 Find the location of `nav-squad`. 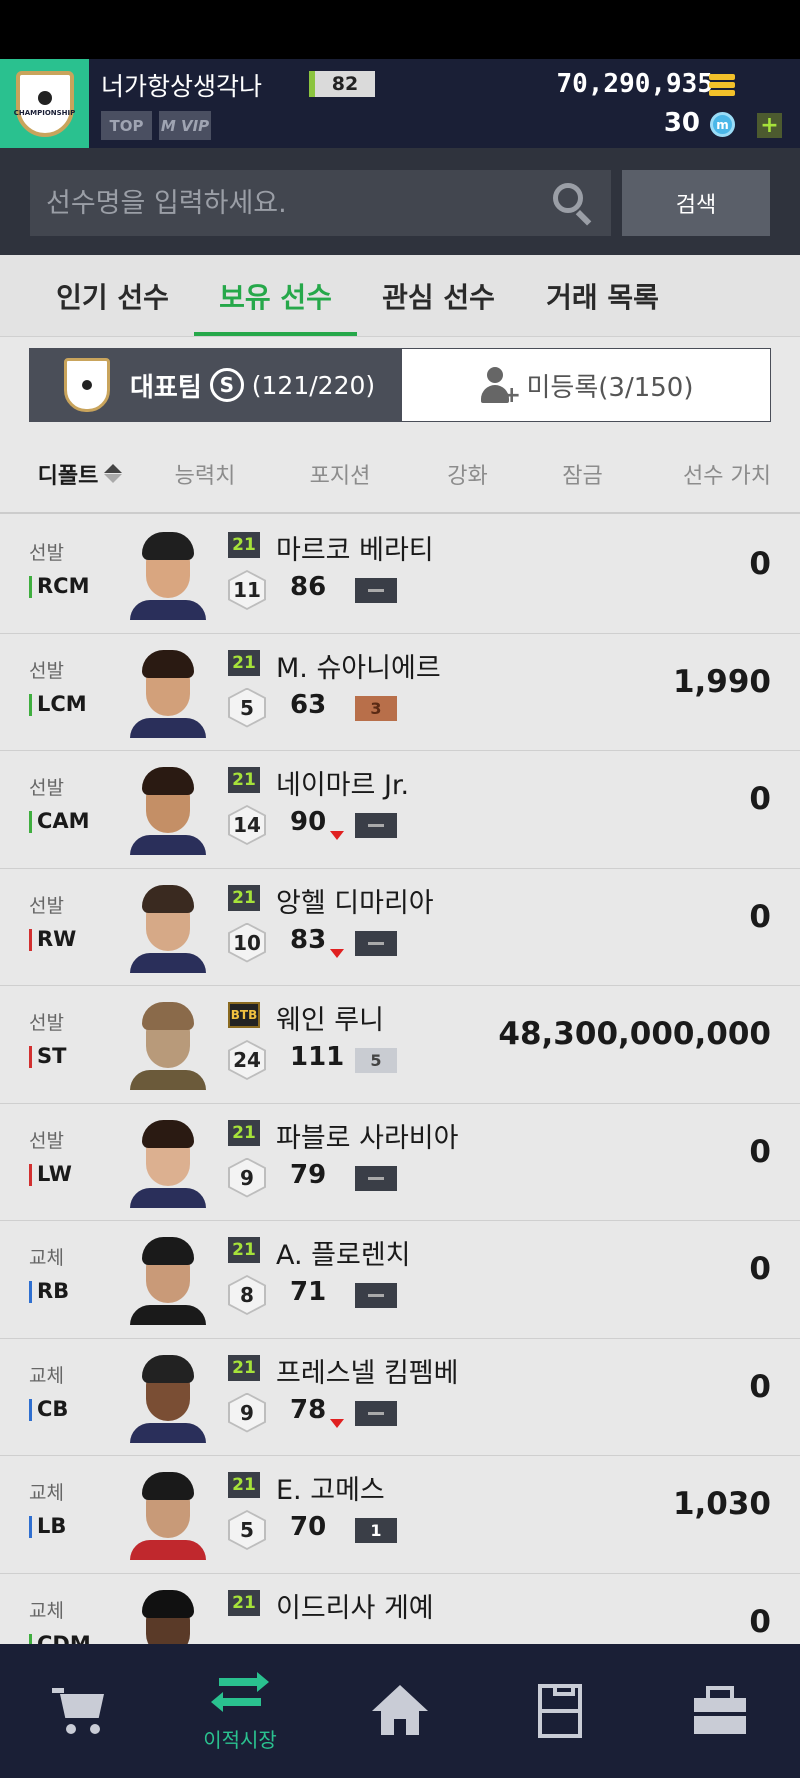

nav-squad is located at coordinates (560, 1711).